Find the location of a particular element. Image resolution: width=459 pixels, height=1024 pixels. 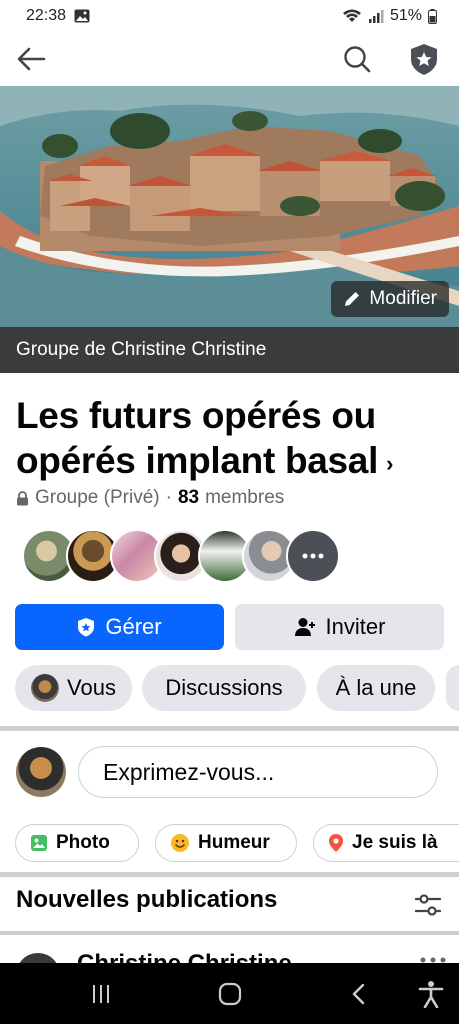

invite-button: Inviter is located at coordinates (339, 627).